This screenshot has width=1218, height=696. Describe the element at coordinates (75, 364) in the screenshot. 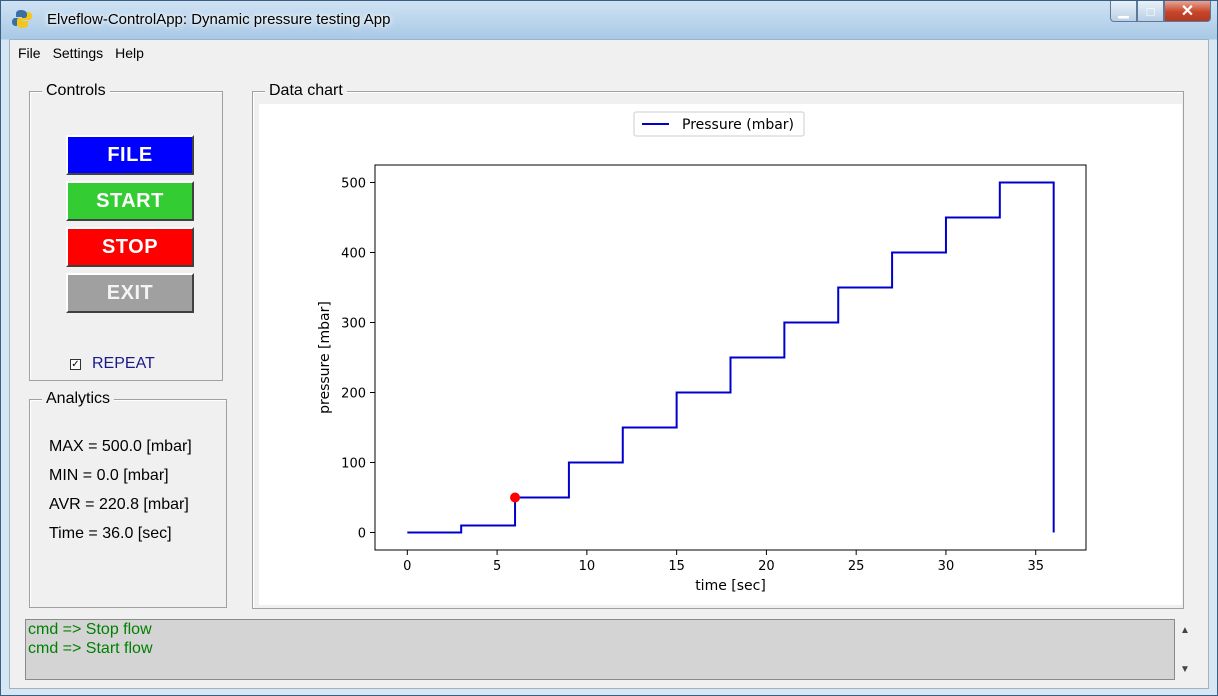

I see `repeat-checkbox: ✓` at that location.